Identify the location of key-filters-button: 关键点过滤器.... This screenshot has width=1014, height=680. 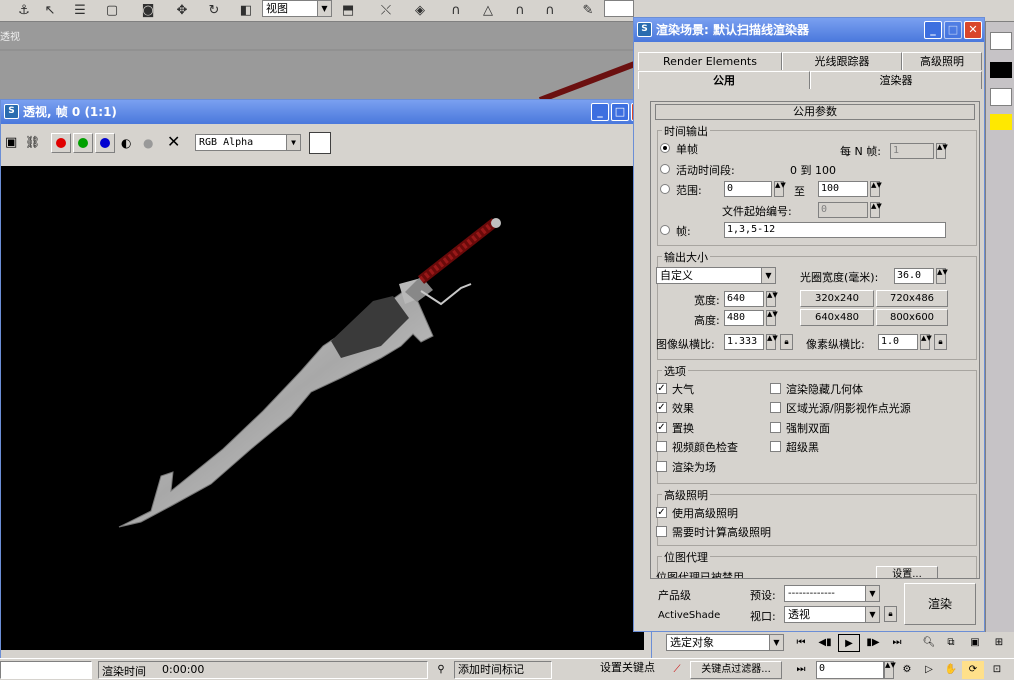
(736, 670).